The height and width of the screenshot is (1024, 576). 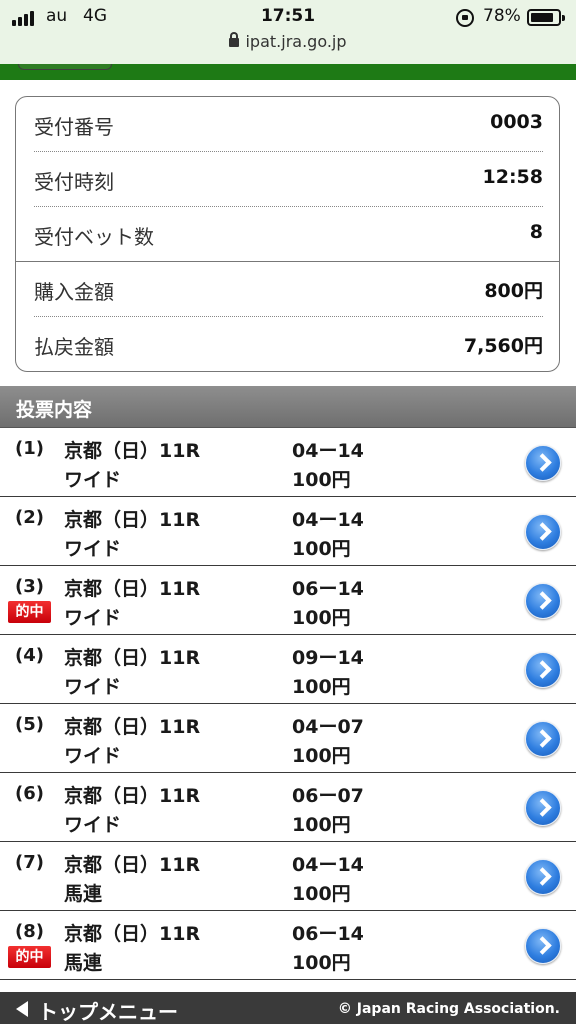 What do you see at coordinates (94, 237) in the screenshot?
I see `summary-label: 受付ベット数` at bounding box center [94, 237].